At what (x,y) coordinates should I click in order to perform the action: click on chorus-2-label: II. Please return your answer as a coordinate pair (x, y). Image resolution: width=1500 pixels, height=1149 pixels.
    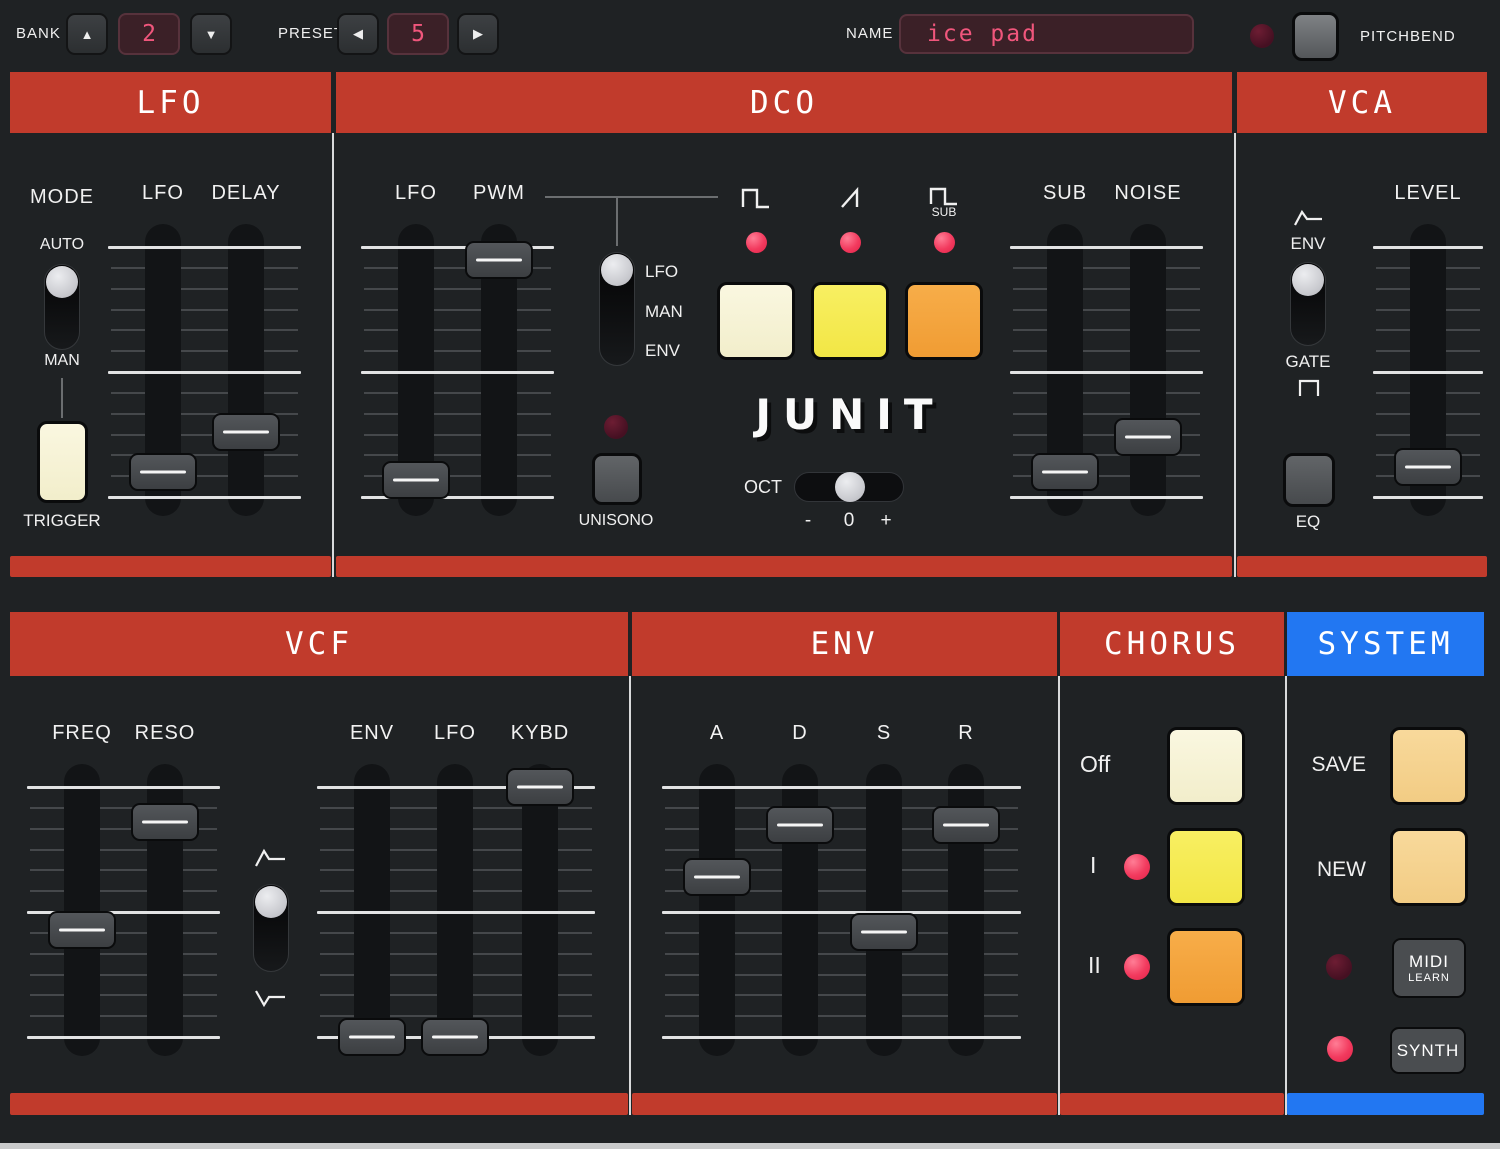
    Looking at the image, I should click on (1094, 965).